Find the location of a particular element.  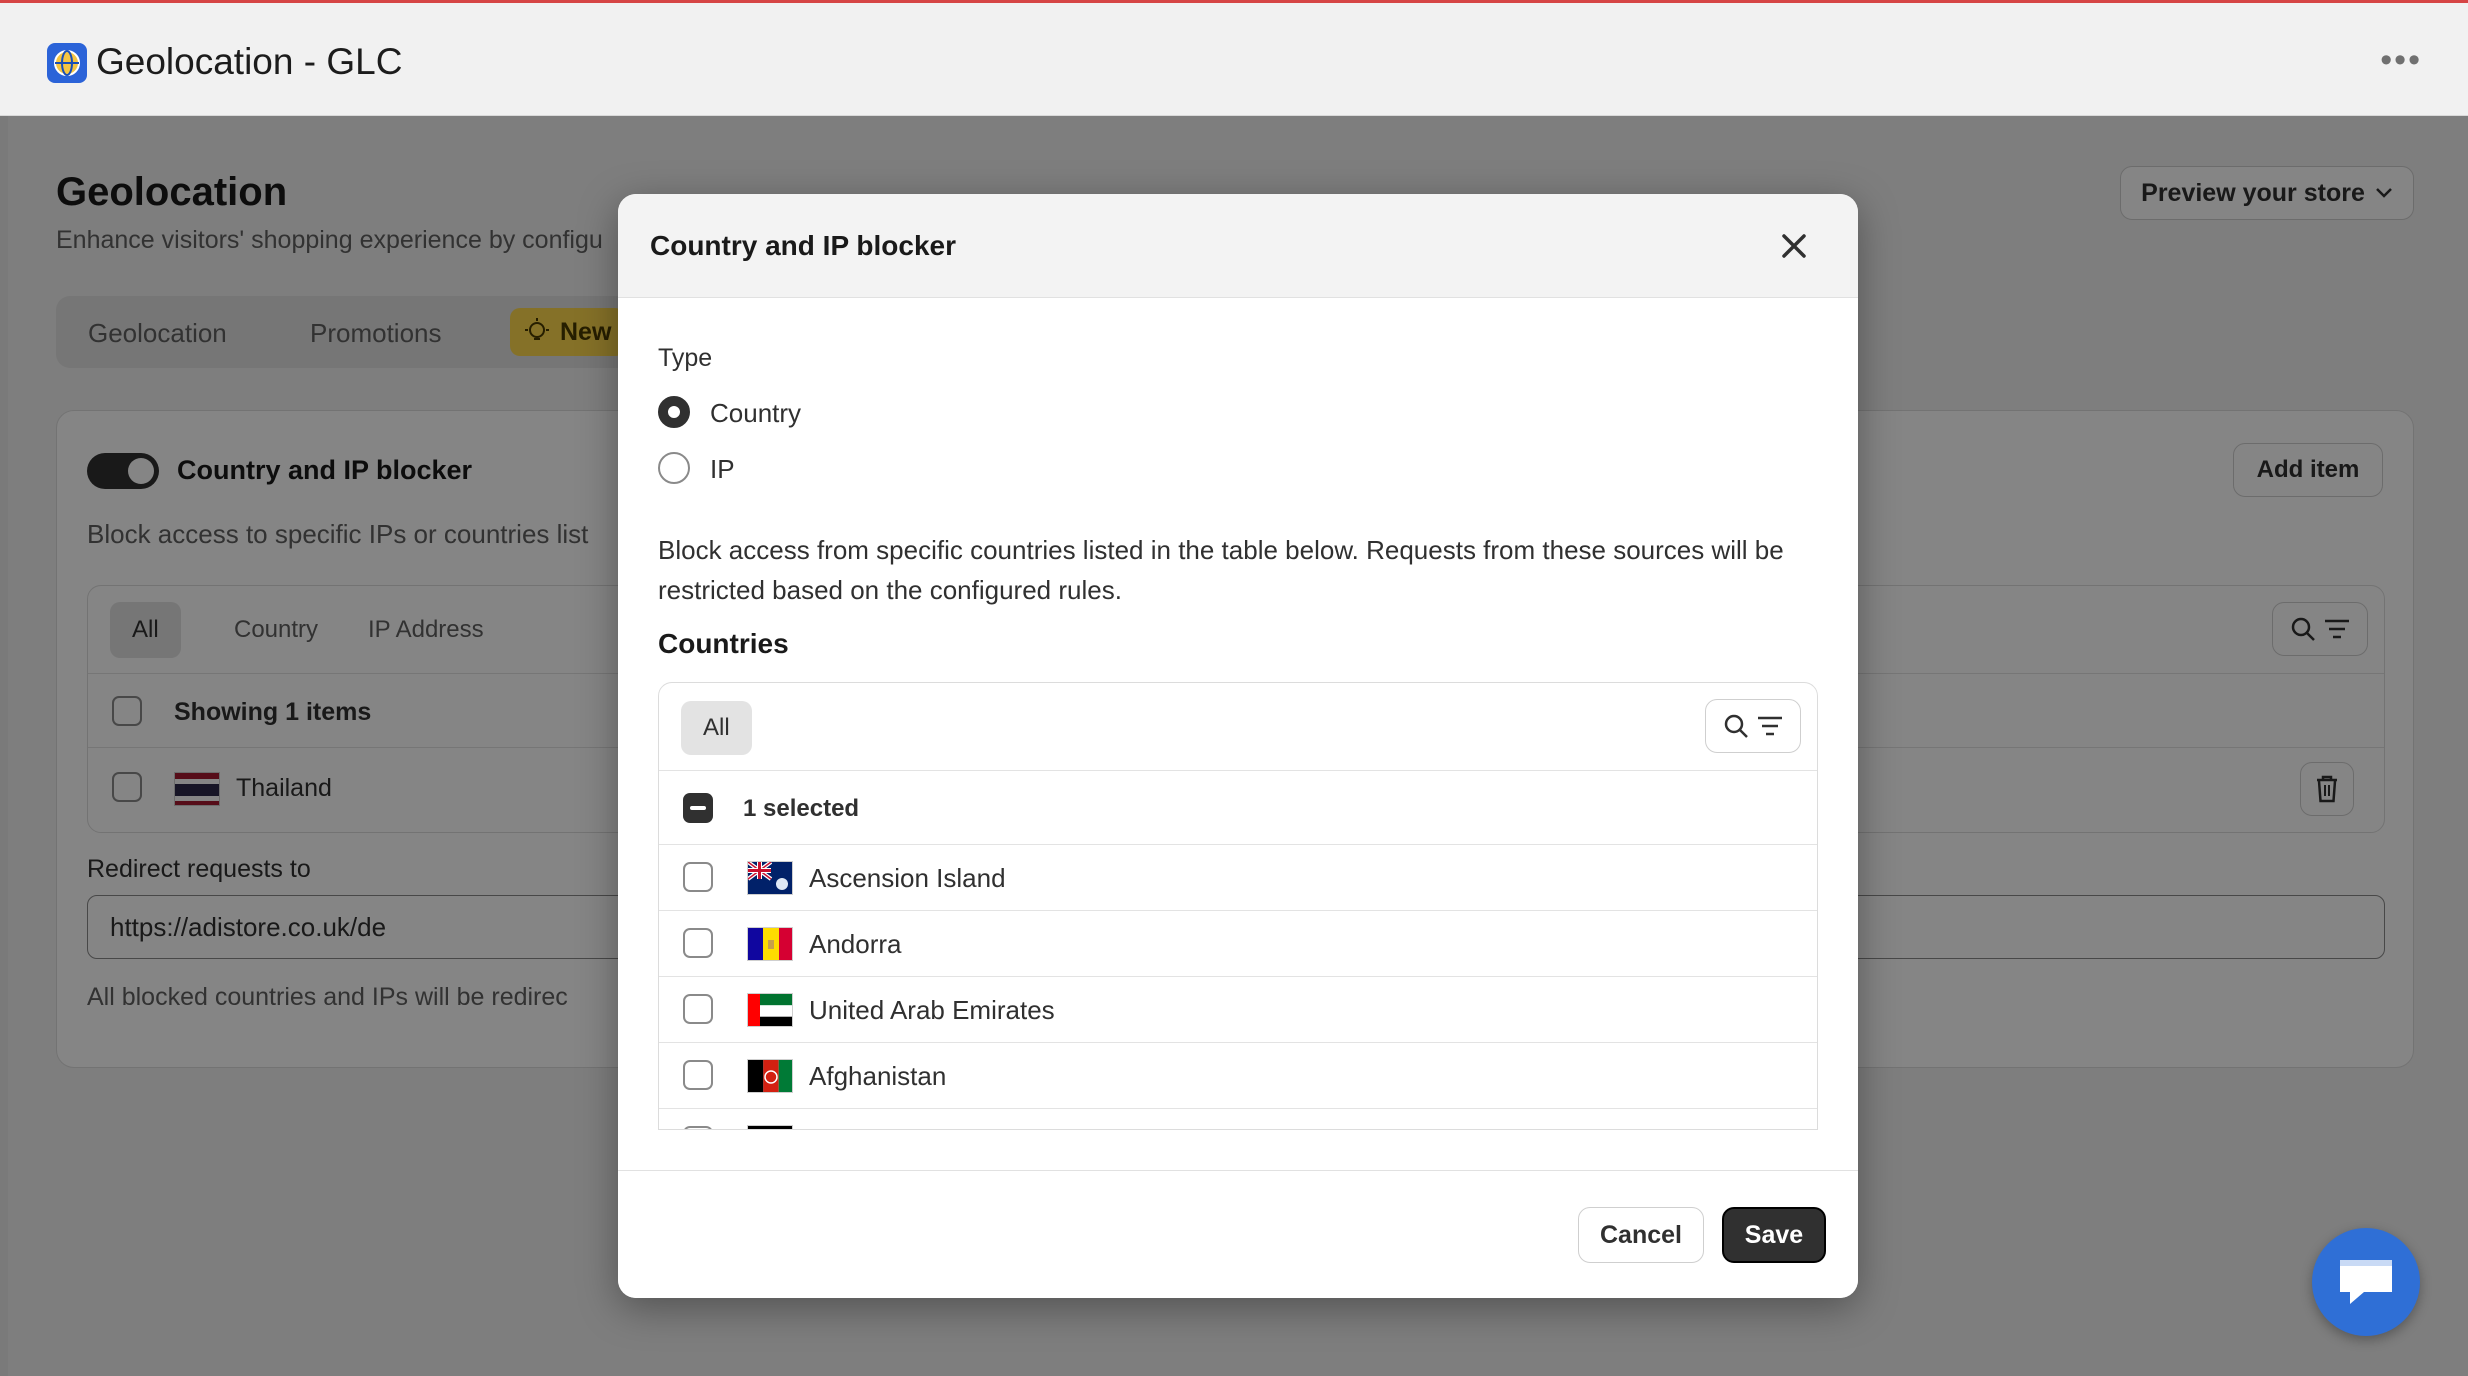

modal-title: Country and IP blocker is located at coordinates (803, 245).